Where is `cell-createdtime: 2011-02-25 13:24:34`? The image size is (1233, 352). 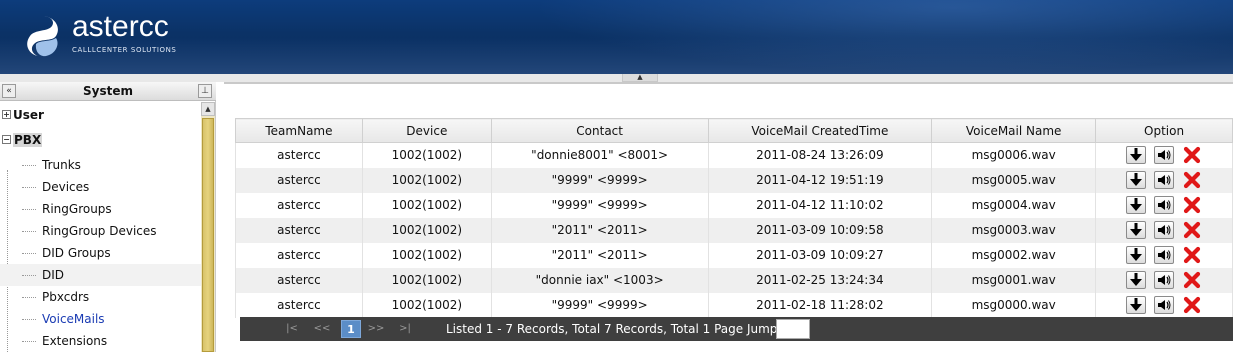
cell-createdtime: 2011-02-25 13:24:34 is located at coordinates (820, 280).